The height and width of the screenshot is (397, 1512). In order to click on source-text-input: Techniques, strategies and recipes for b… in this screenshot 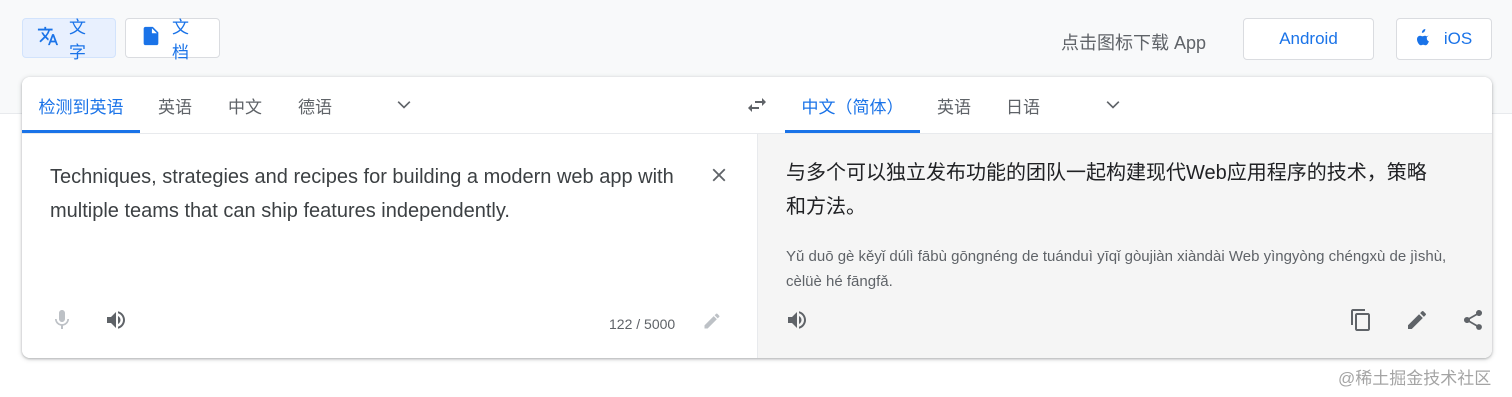, I will do `click(365, 194)`.